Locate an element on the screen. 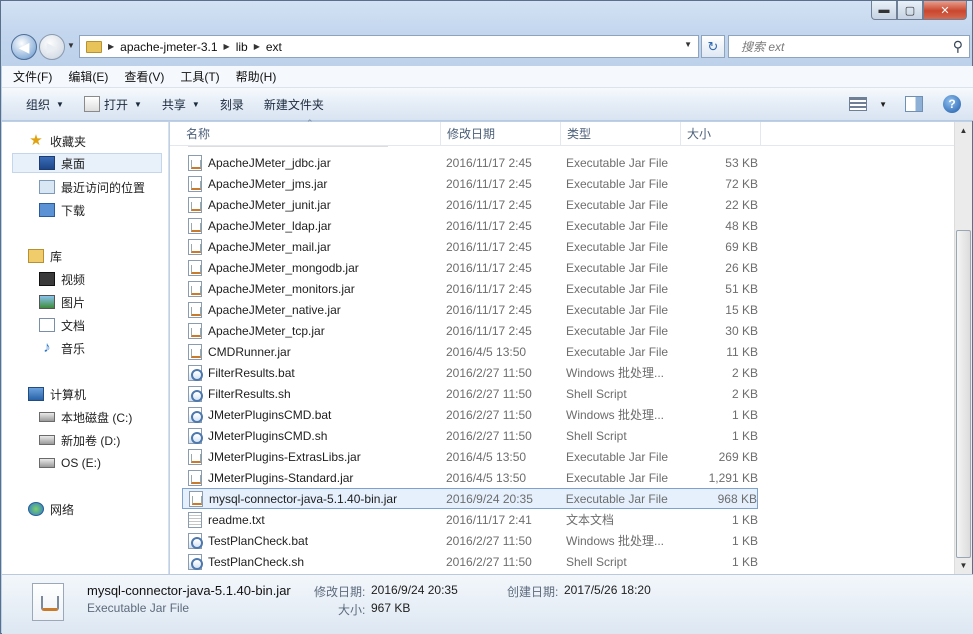  change-view-icon is located at coordinates (858, 104).